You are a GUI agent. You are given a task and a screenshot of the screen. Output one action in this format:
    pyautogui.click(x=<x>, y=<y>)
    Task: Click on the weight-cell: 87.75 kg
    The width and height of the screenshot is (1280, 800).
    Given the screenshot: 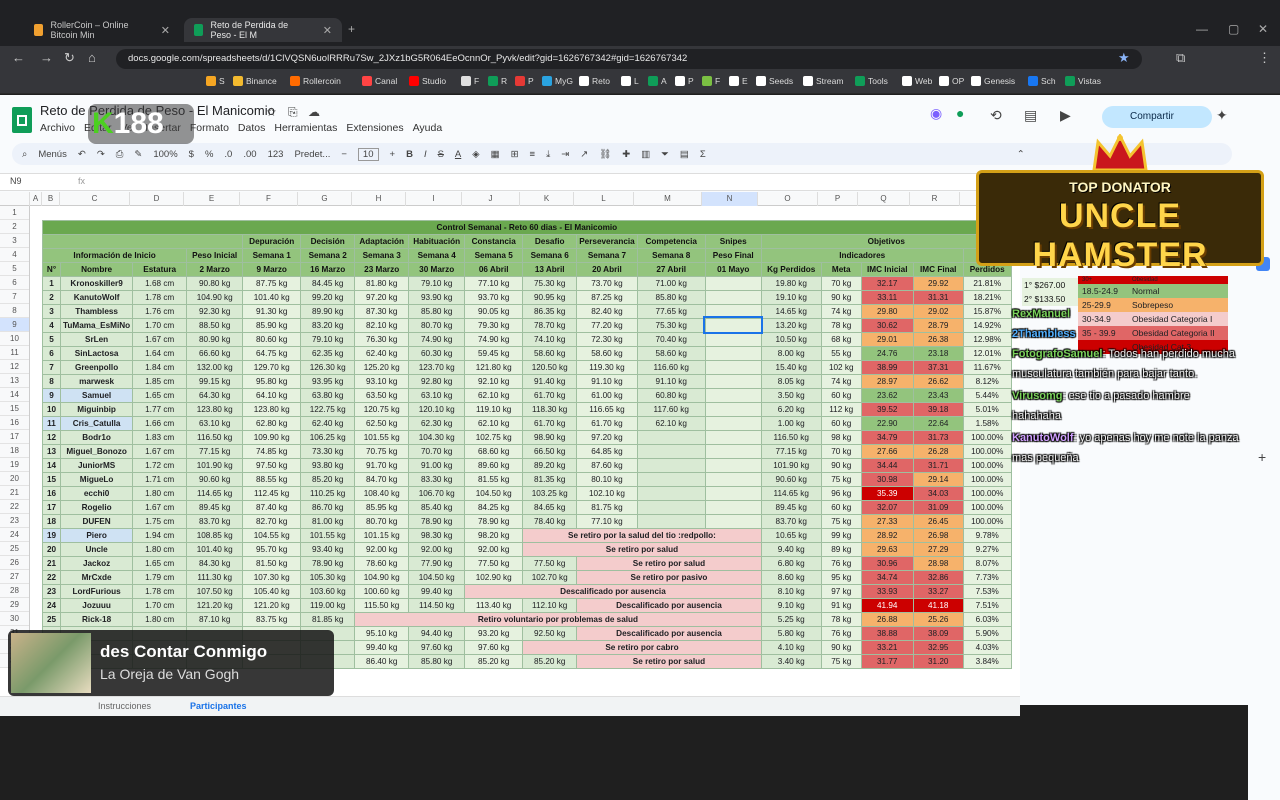 What is the action you would take?
    pyautogui.click(x=272, y=283)
    